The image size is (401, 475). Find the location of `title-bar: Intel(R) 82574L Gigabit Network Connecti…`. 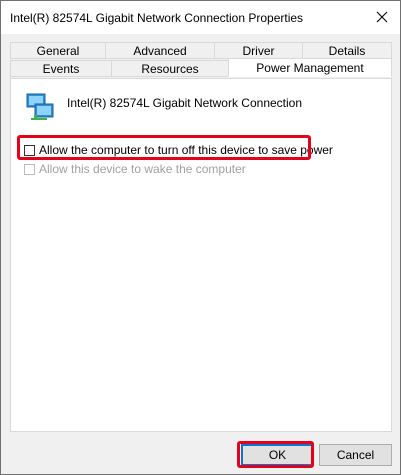

title-bar: Intel(R) 82574L Gigabit Network Connecti… is located at coordinates (200, 17).